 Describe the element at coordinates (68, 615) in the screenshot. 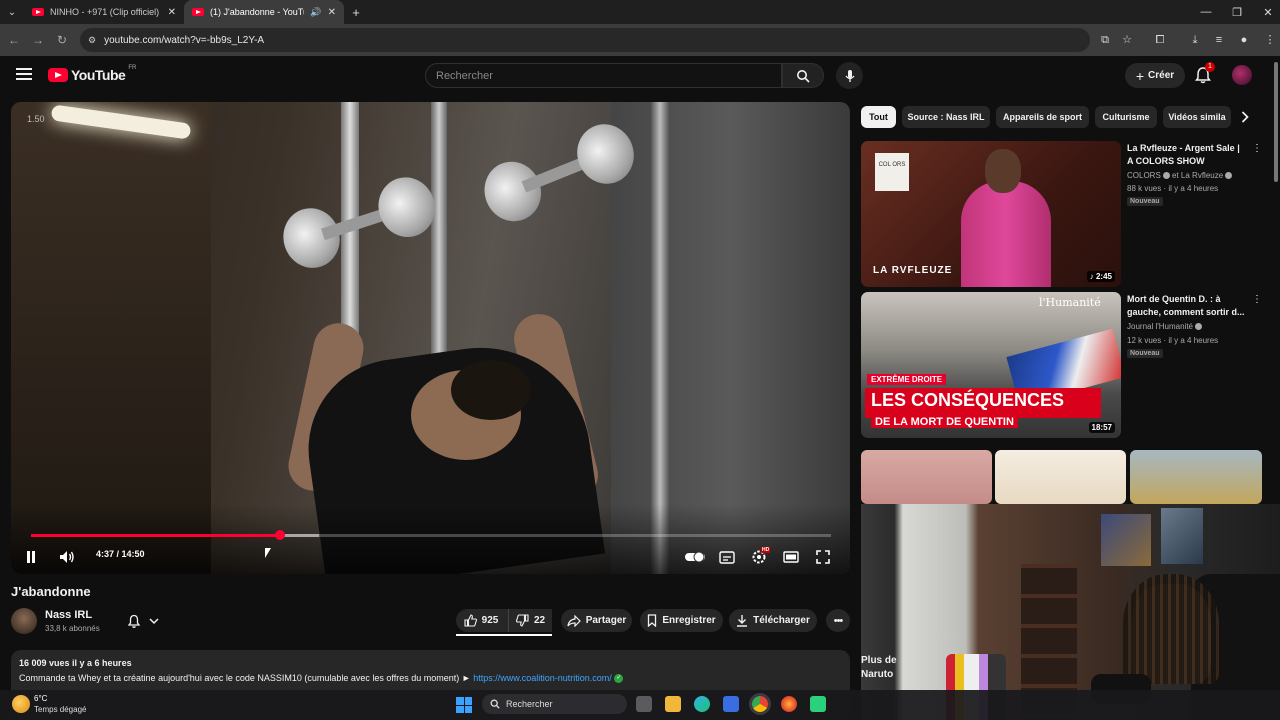

I see `channel-name: Nass IRL` at that location.